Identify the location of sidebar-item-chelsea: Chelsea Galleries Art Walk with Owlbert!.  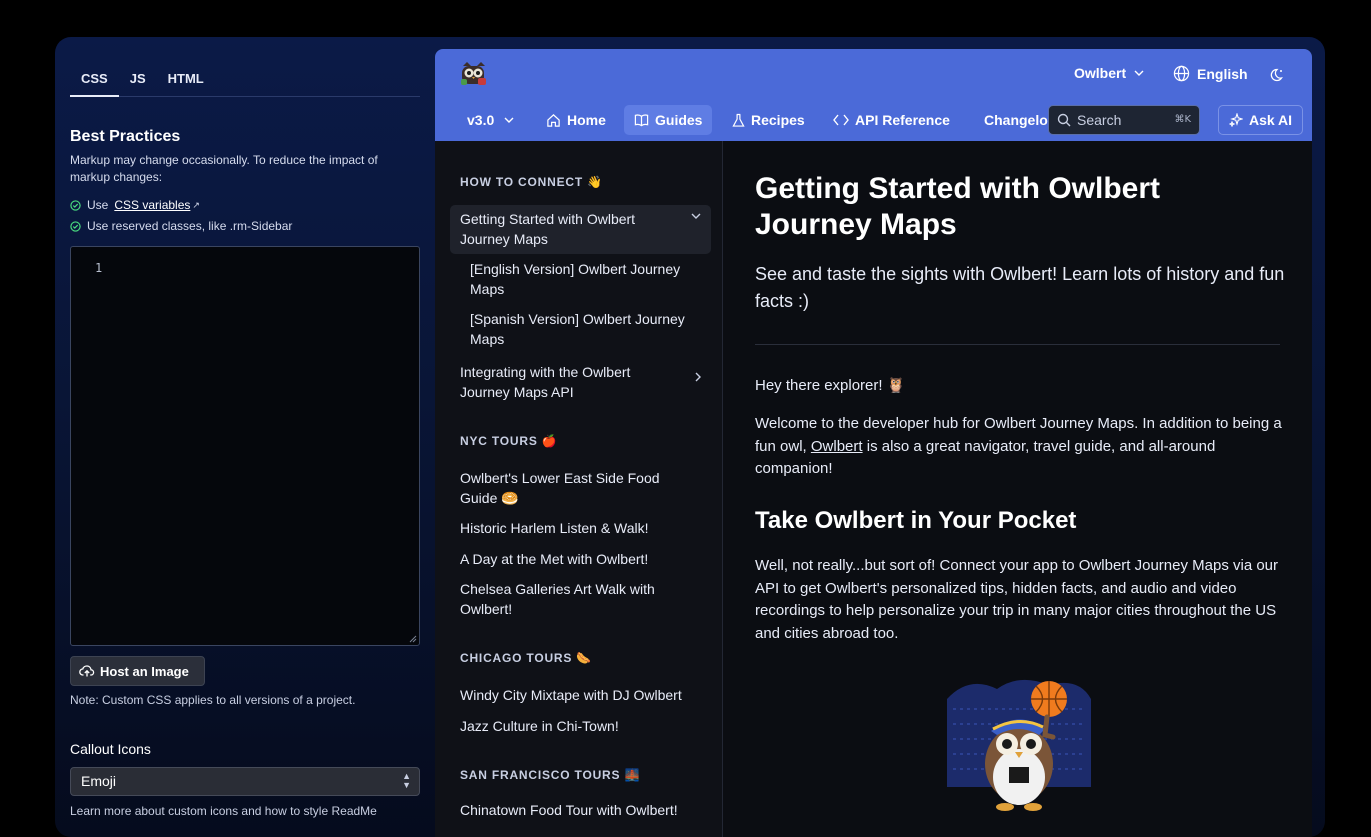
(580, 599).